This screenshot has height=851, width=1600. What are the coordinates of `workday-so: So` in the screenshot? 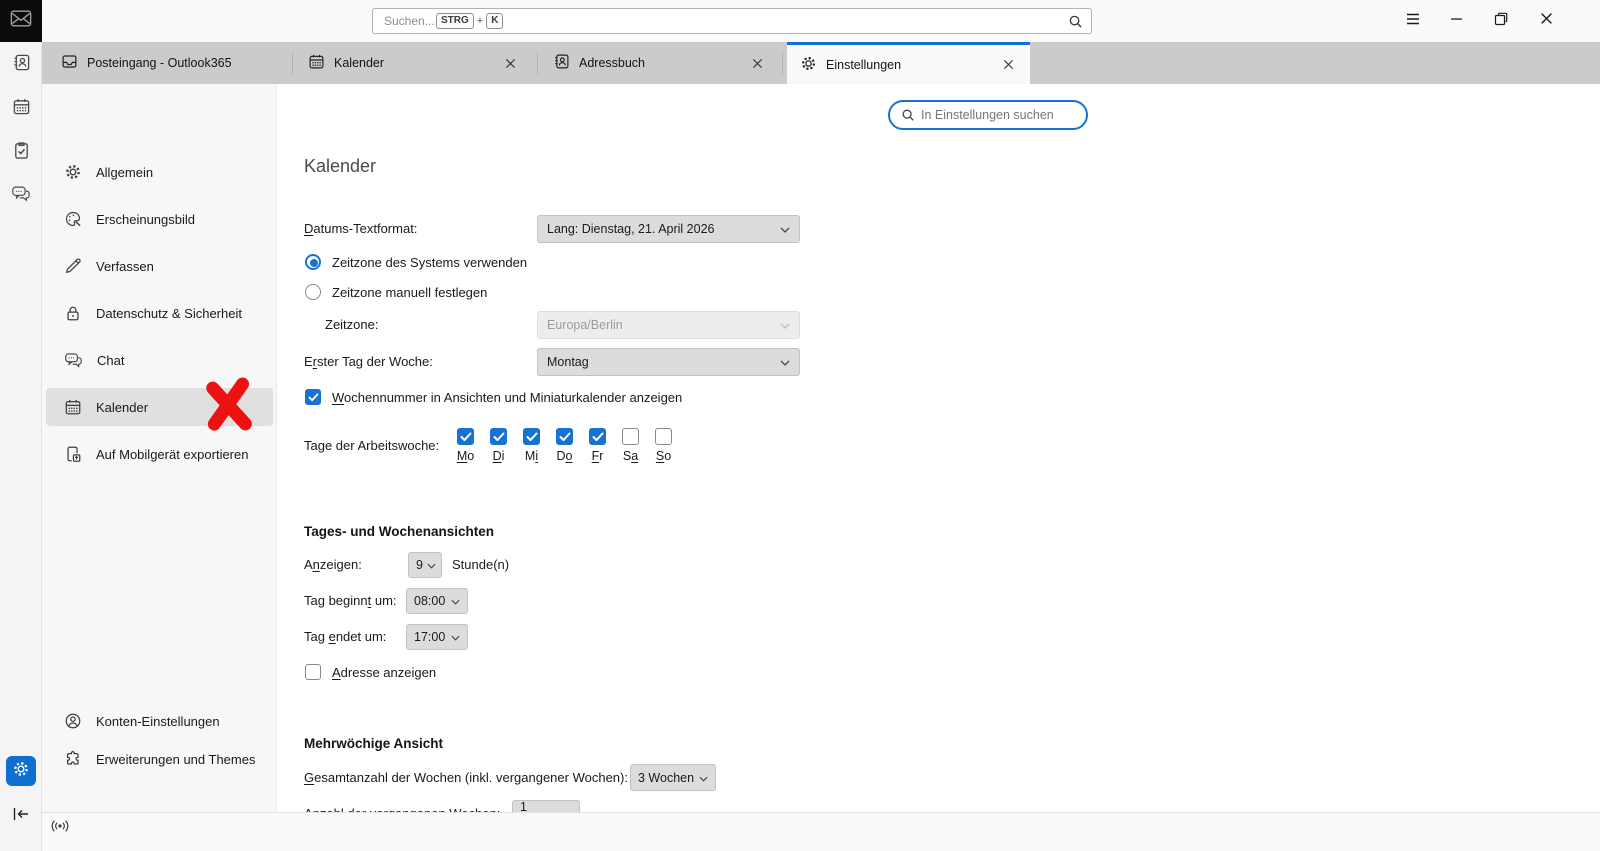 It's located at (663, 445).